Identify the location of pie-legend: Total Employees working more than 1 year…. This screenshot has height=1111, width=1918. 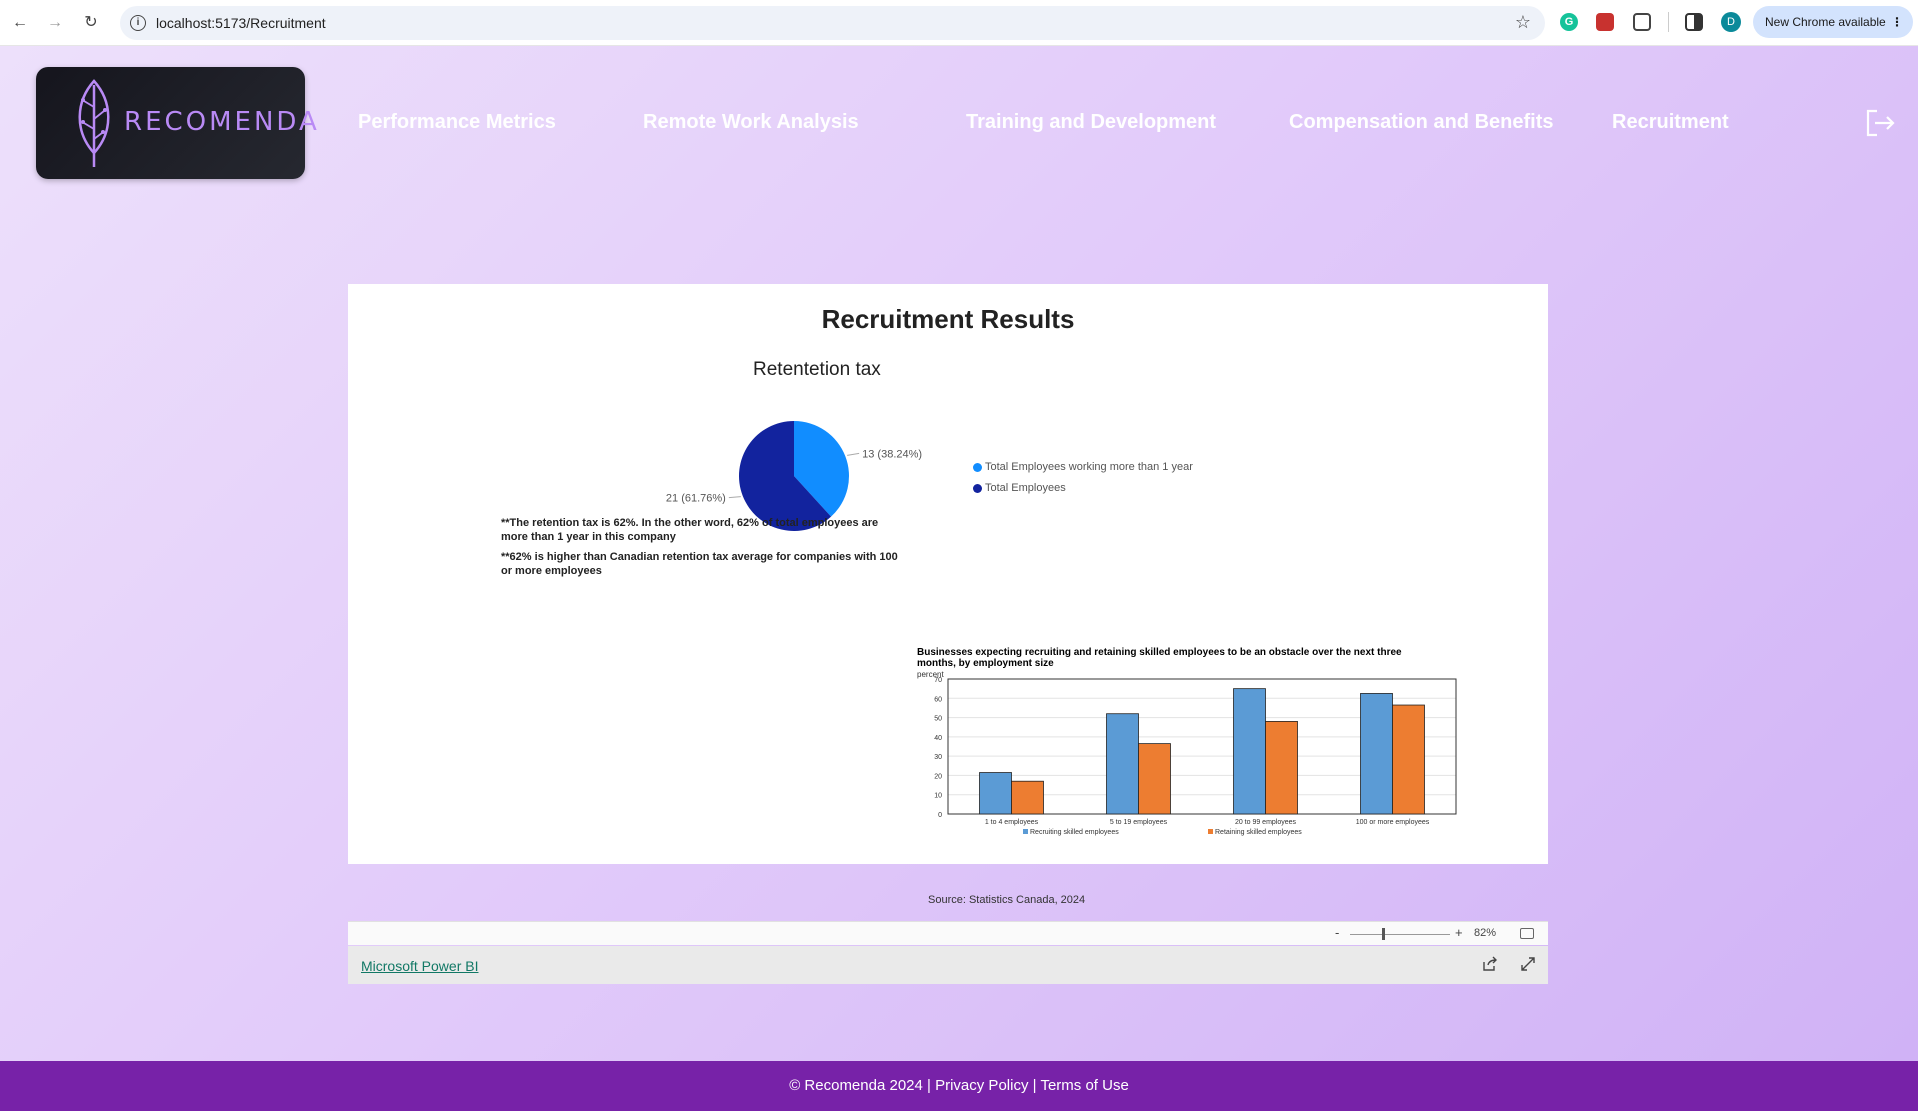
(1083, 481).